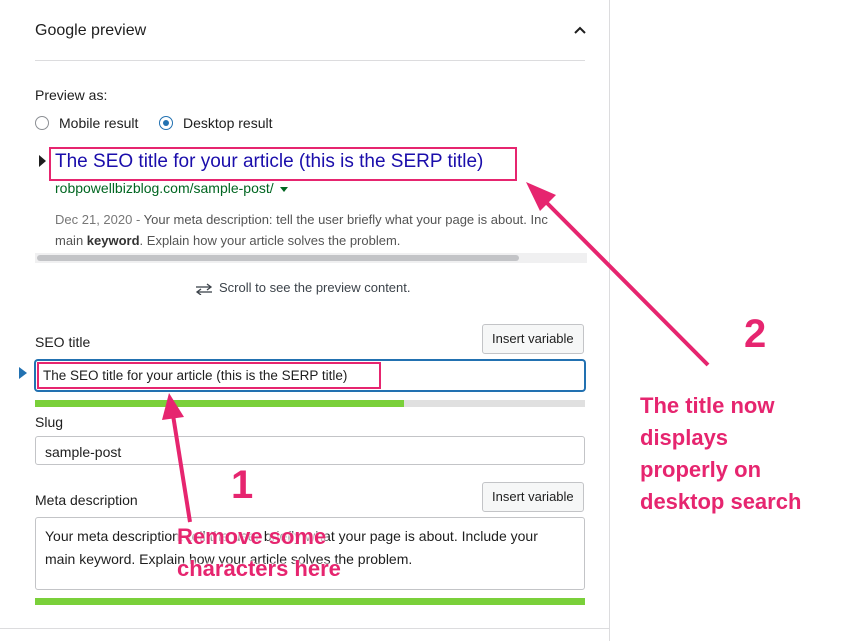 Image resolution: width=852 pixels, height=641 pixels. I want to click on slug-value: sample-post, so click(83, 452).